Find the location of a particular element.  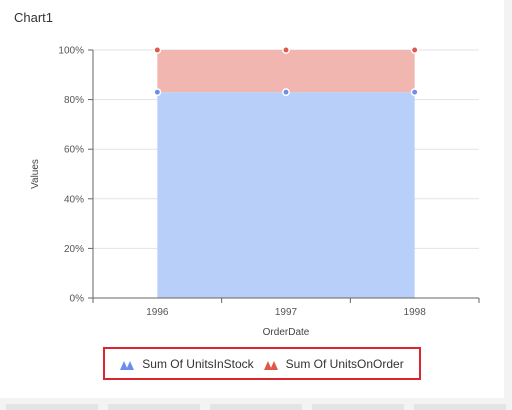

legend-label-units-in-stock: Sum Of UnitsInStock is located at coordinates (198, 363).